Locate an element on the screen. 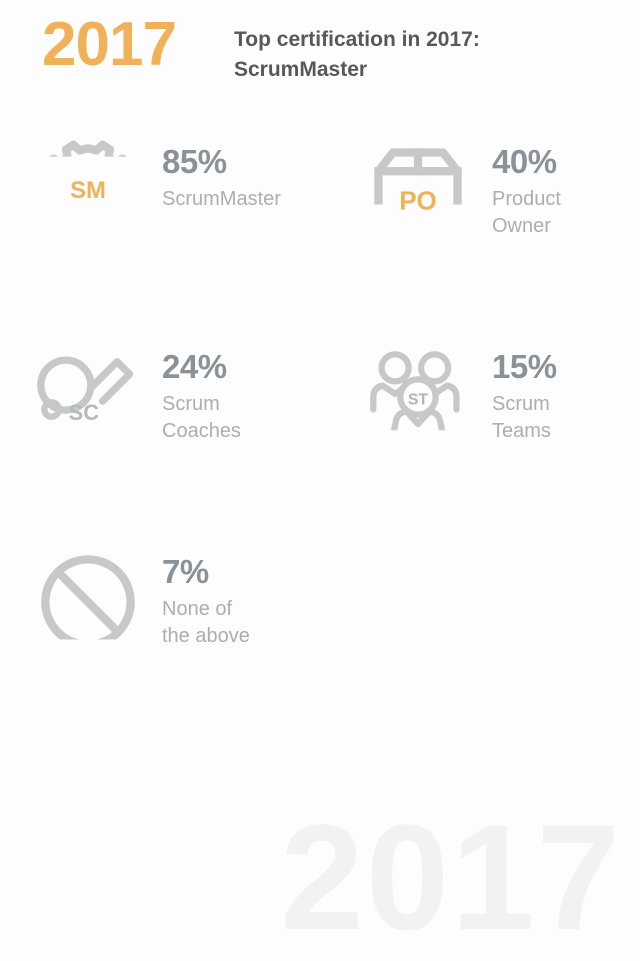 The height and width of the screenshot is (961, 640). box-po-icon: PO is located at coordinates (418, 196).